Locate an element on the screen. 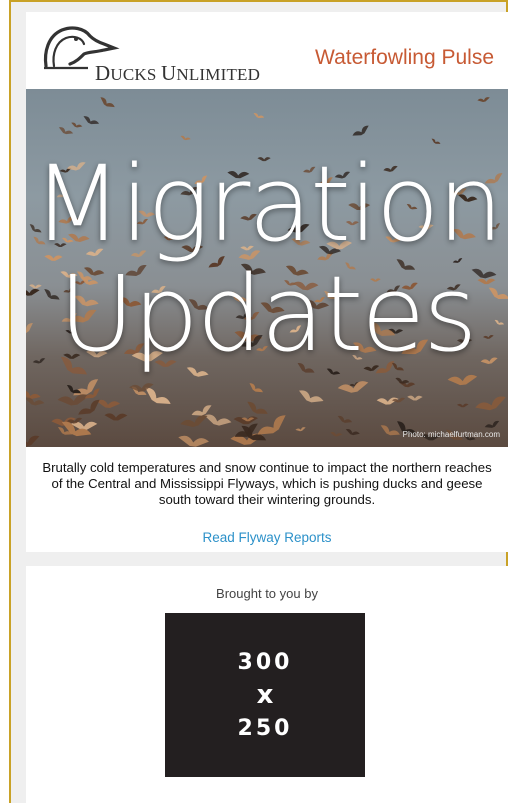  newsletter-title: Waterfowling Pulse is located at coordinates (404, 57).